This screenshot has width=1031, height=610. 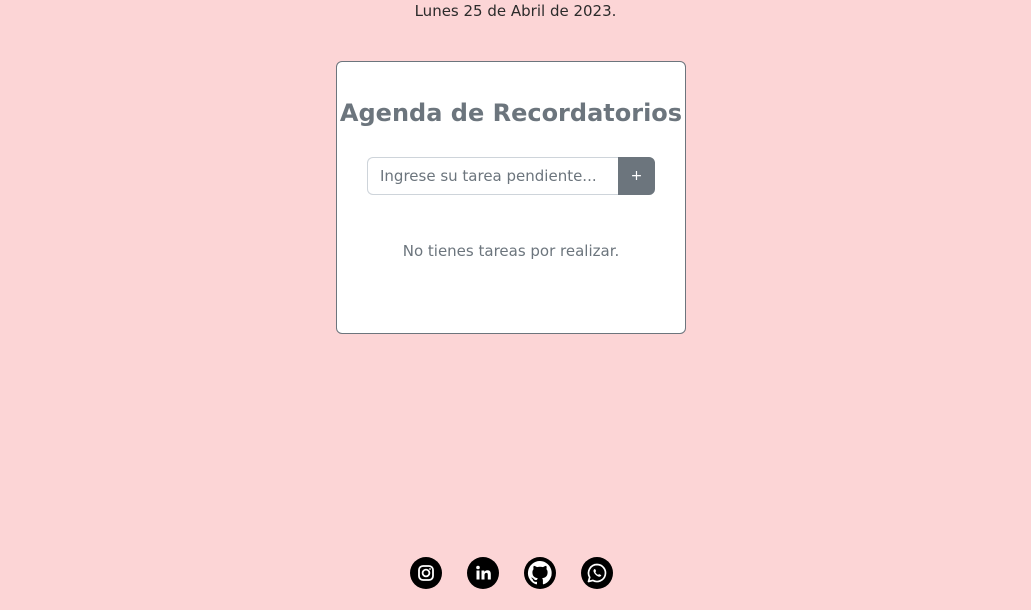 I want to click on github-link, so click(x=540, y=573).